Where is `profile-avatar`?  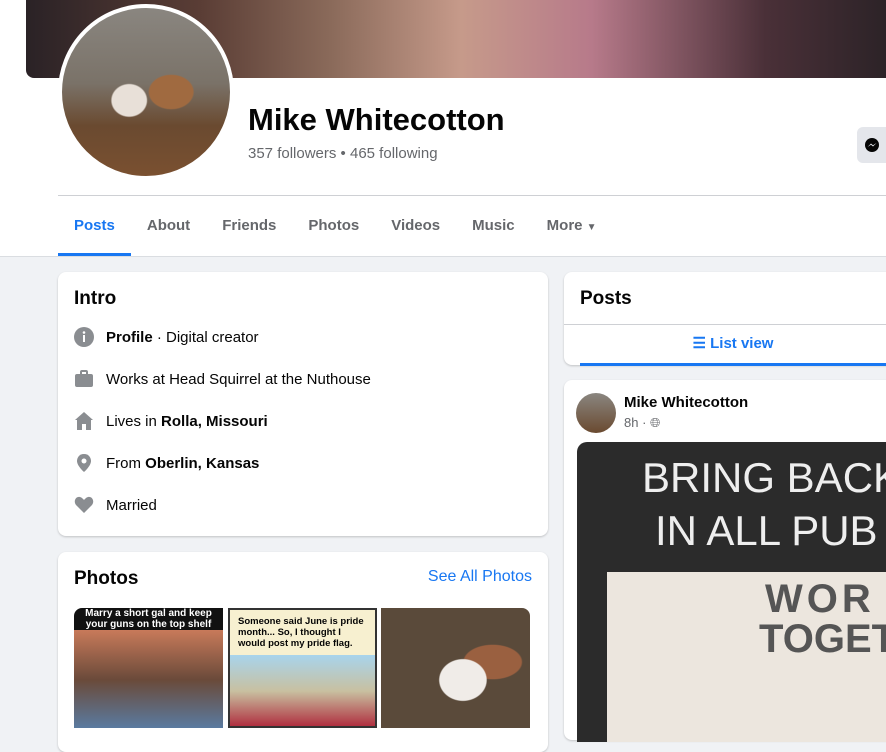 profile-avatar is located at coordinates (146, 92).